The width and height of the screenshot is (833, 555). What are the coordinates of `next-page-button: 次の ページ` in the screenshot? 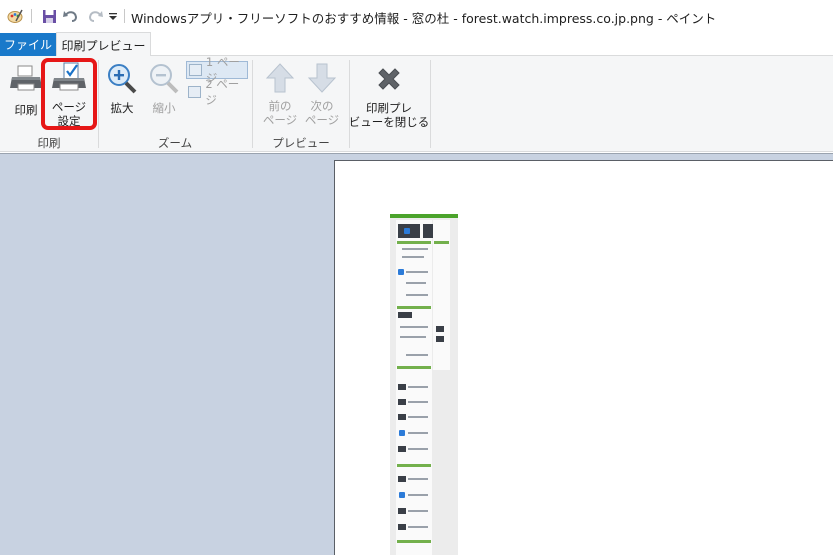 It's located at (322, 94).